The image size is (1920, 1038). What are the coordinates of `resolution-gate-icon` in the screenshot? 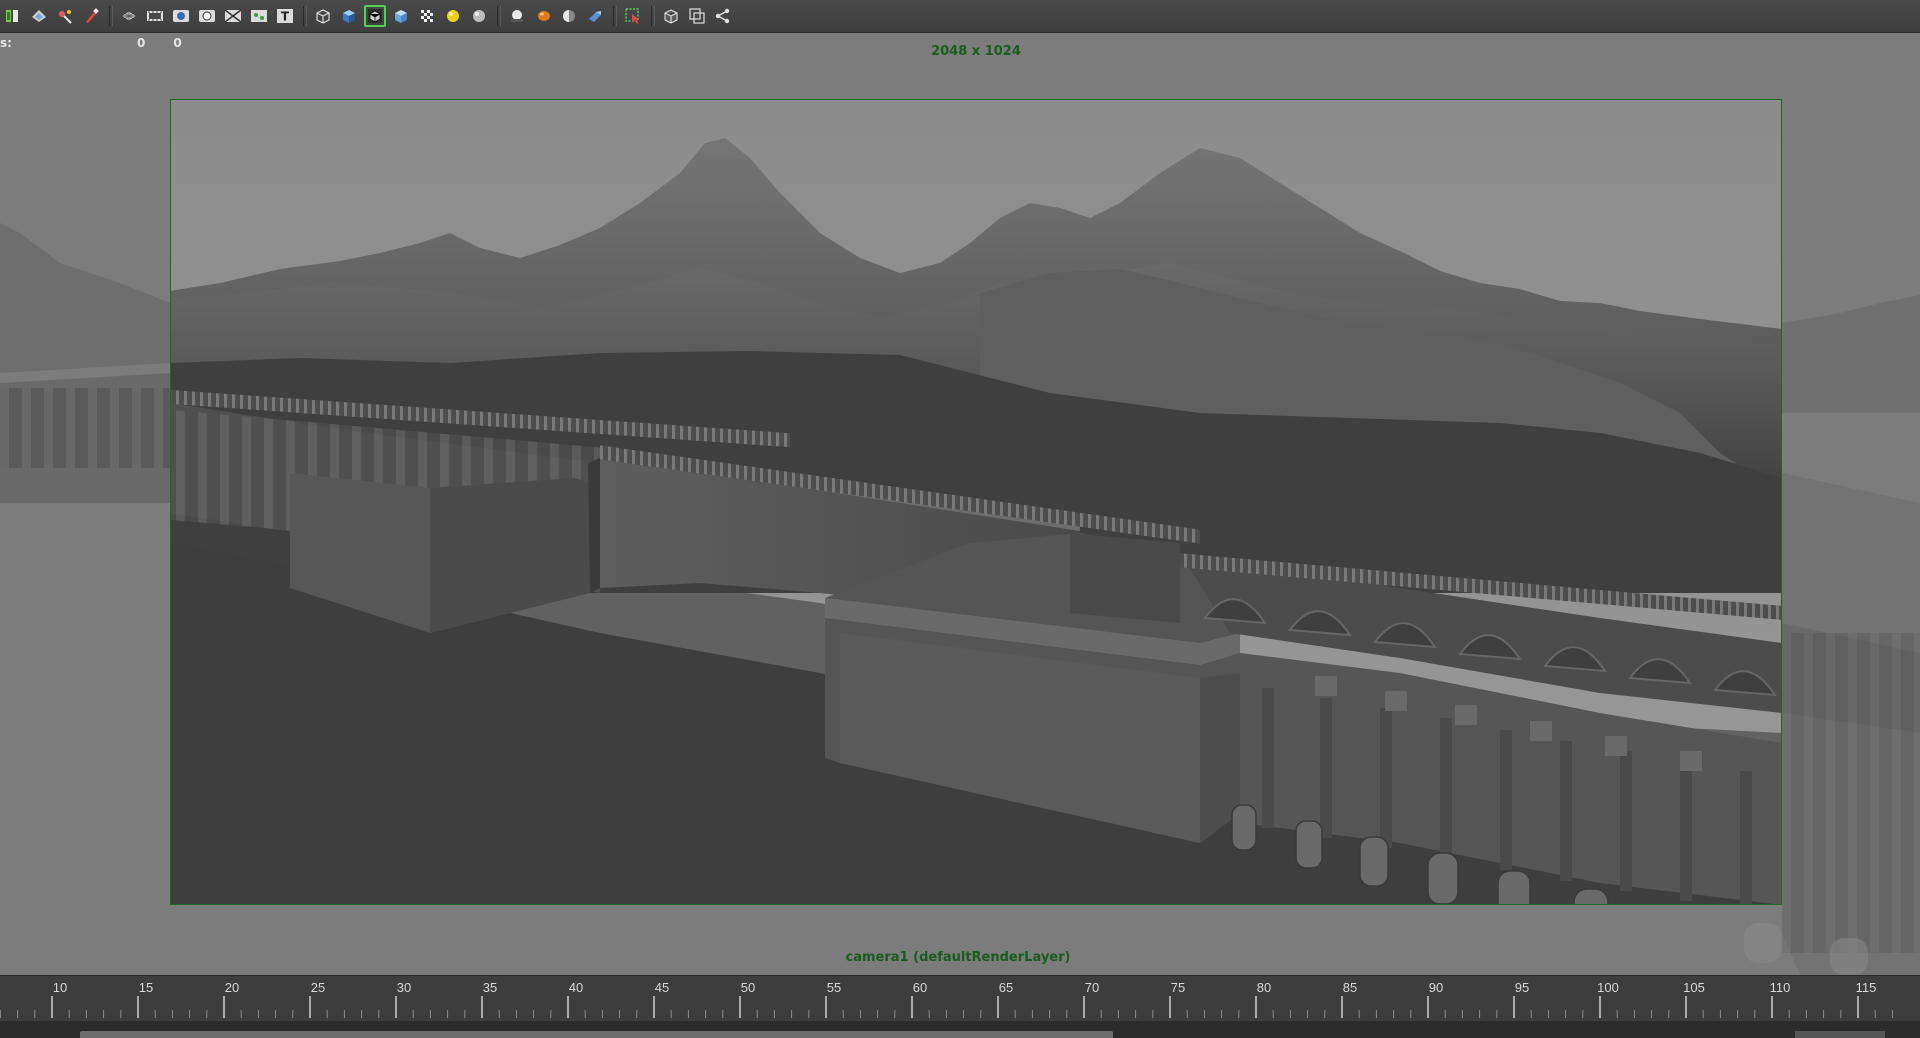 It's located at (181, 16).